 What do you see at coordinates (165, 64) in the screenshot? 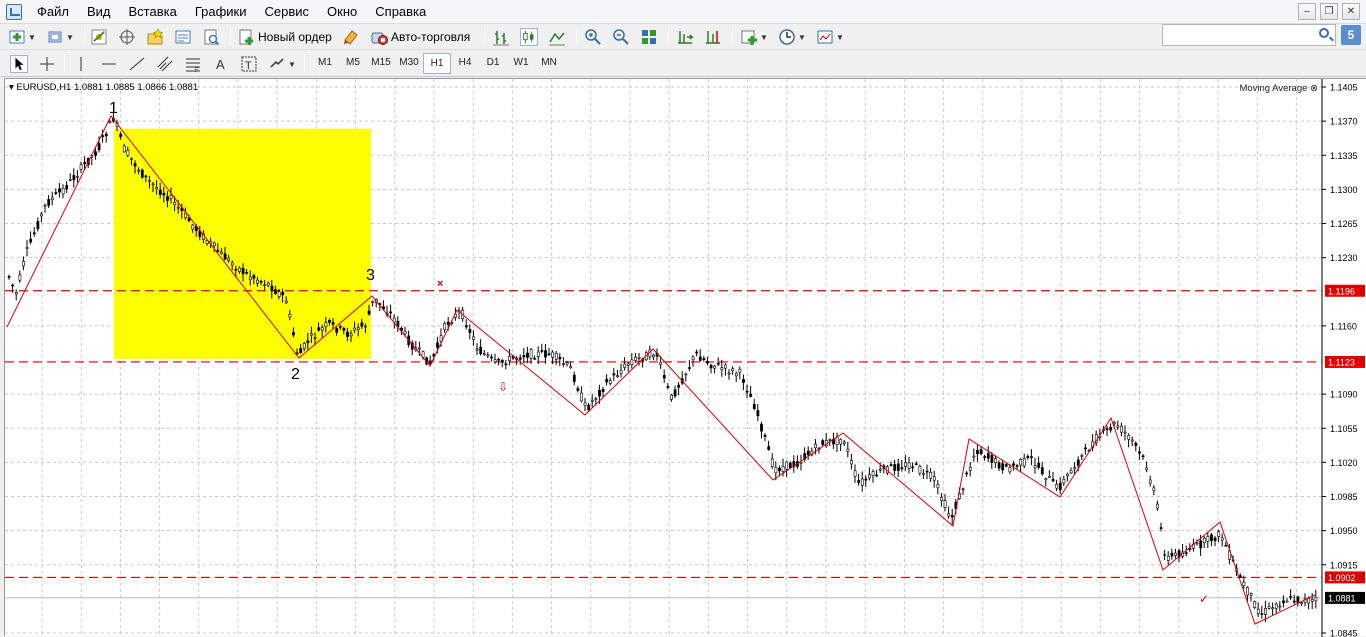
I see `equidistant-channel-button` at bounding box center [165, 64].